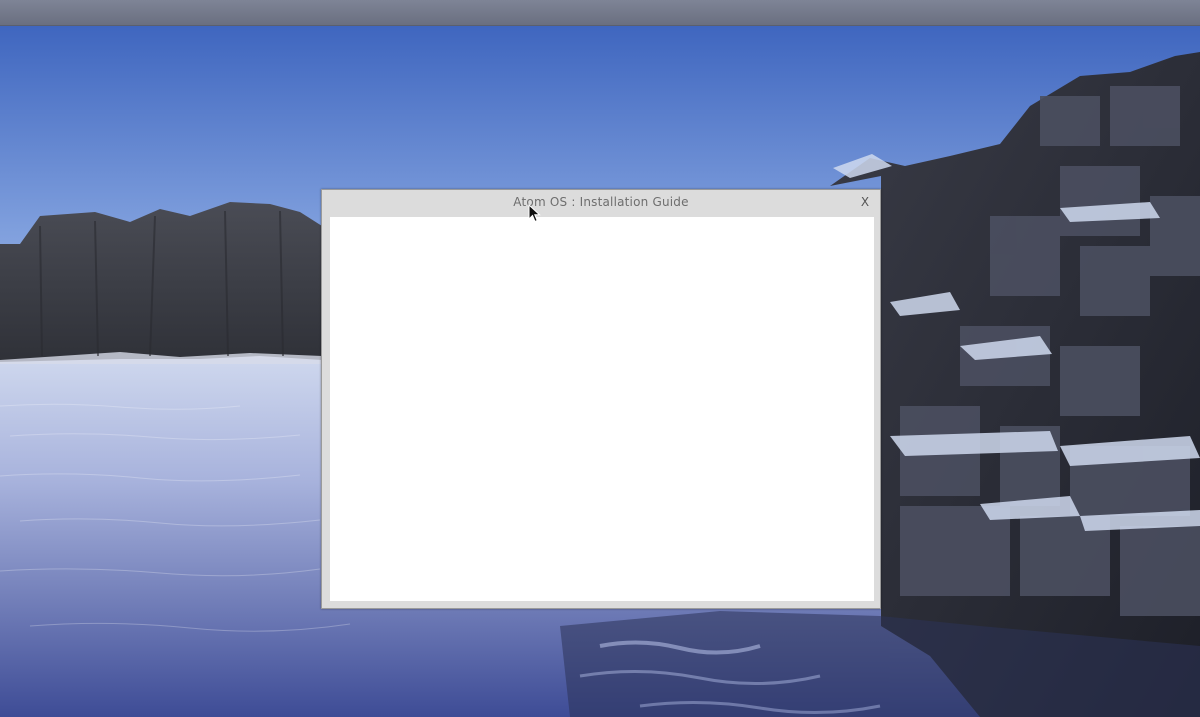  Describe the element at coordinates (865, 202) in the screenshot. I see `close-button: X` at that location.